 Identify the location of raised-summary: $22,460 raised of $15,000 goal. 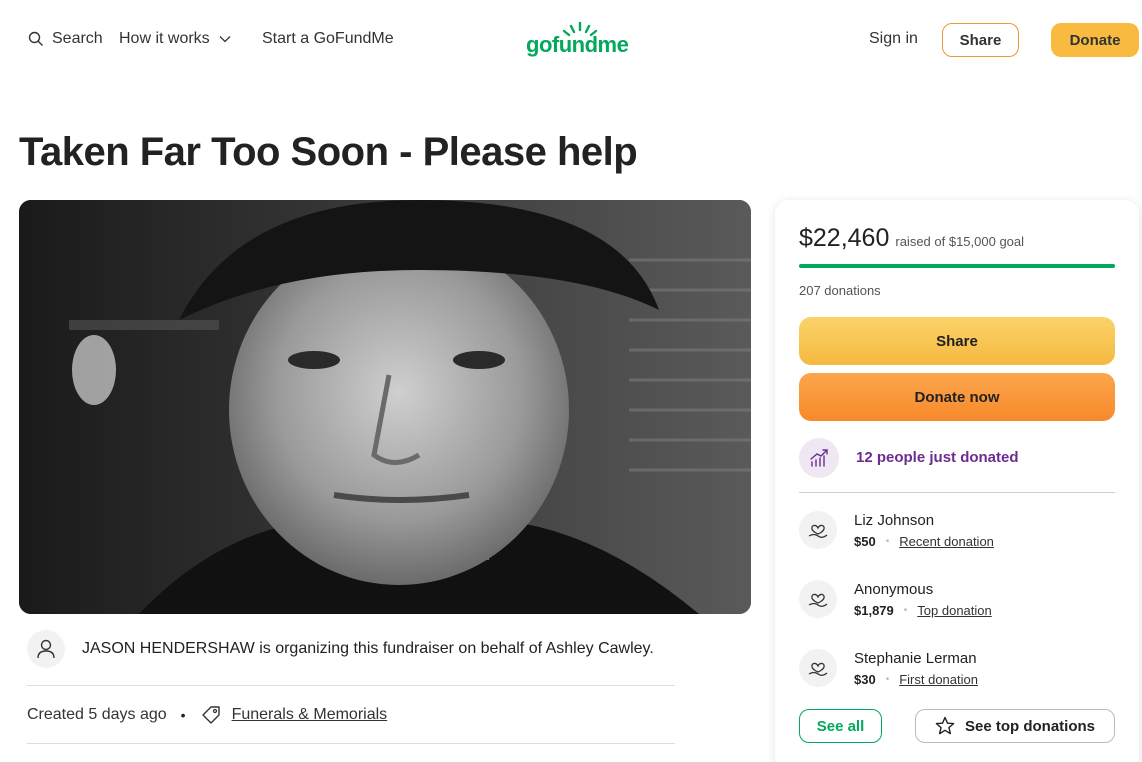
(911, 238).